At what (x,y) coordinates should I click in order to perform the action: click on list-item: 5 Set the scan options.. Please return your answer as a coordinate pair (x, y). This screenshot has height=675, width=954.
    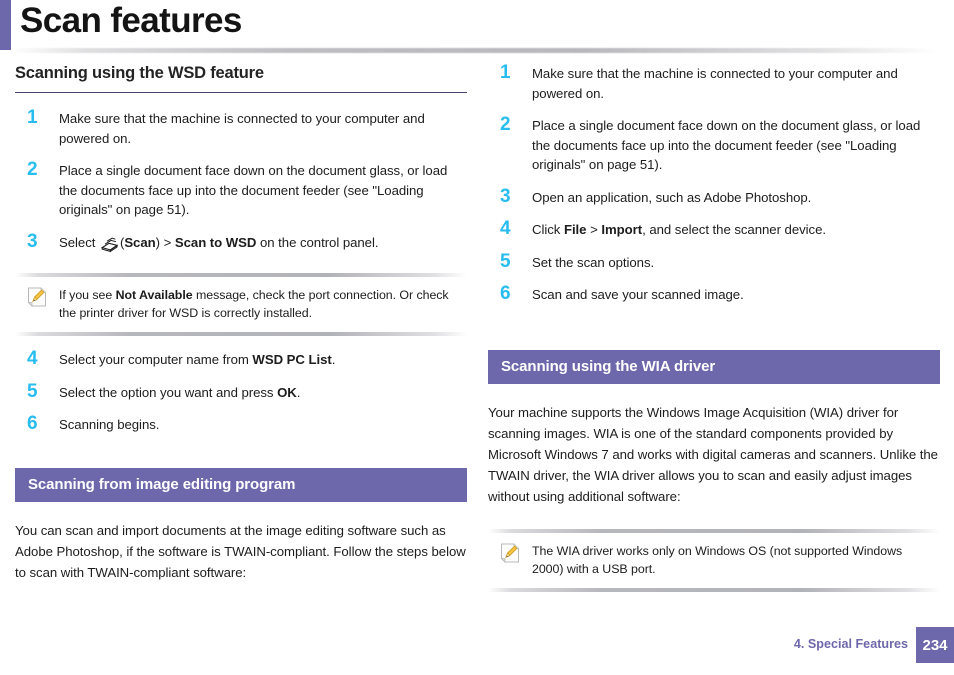
    Looking at the image, I should click on (714, 261).